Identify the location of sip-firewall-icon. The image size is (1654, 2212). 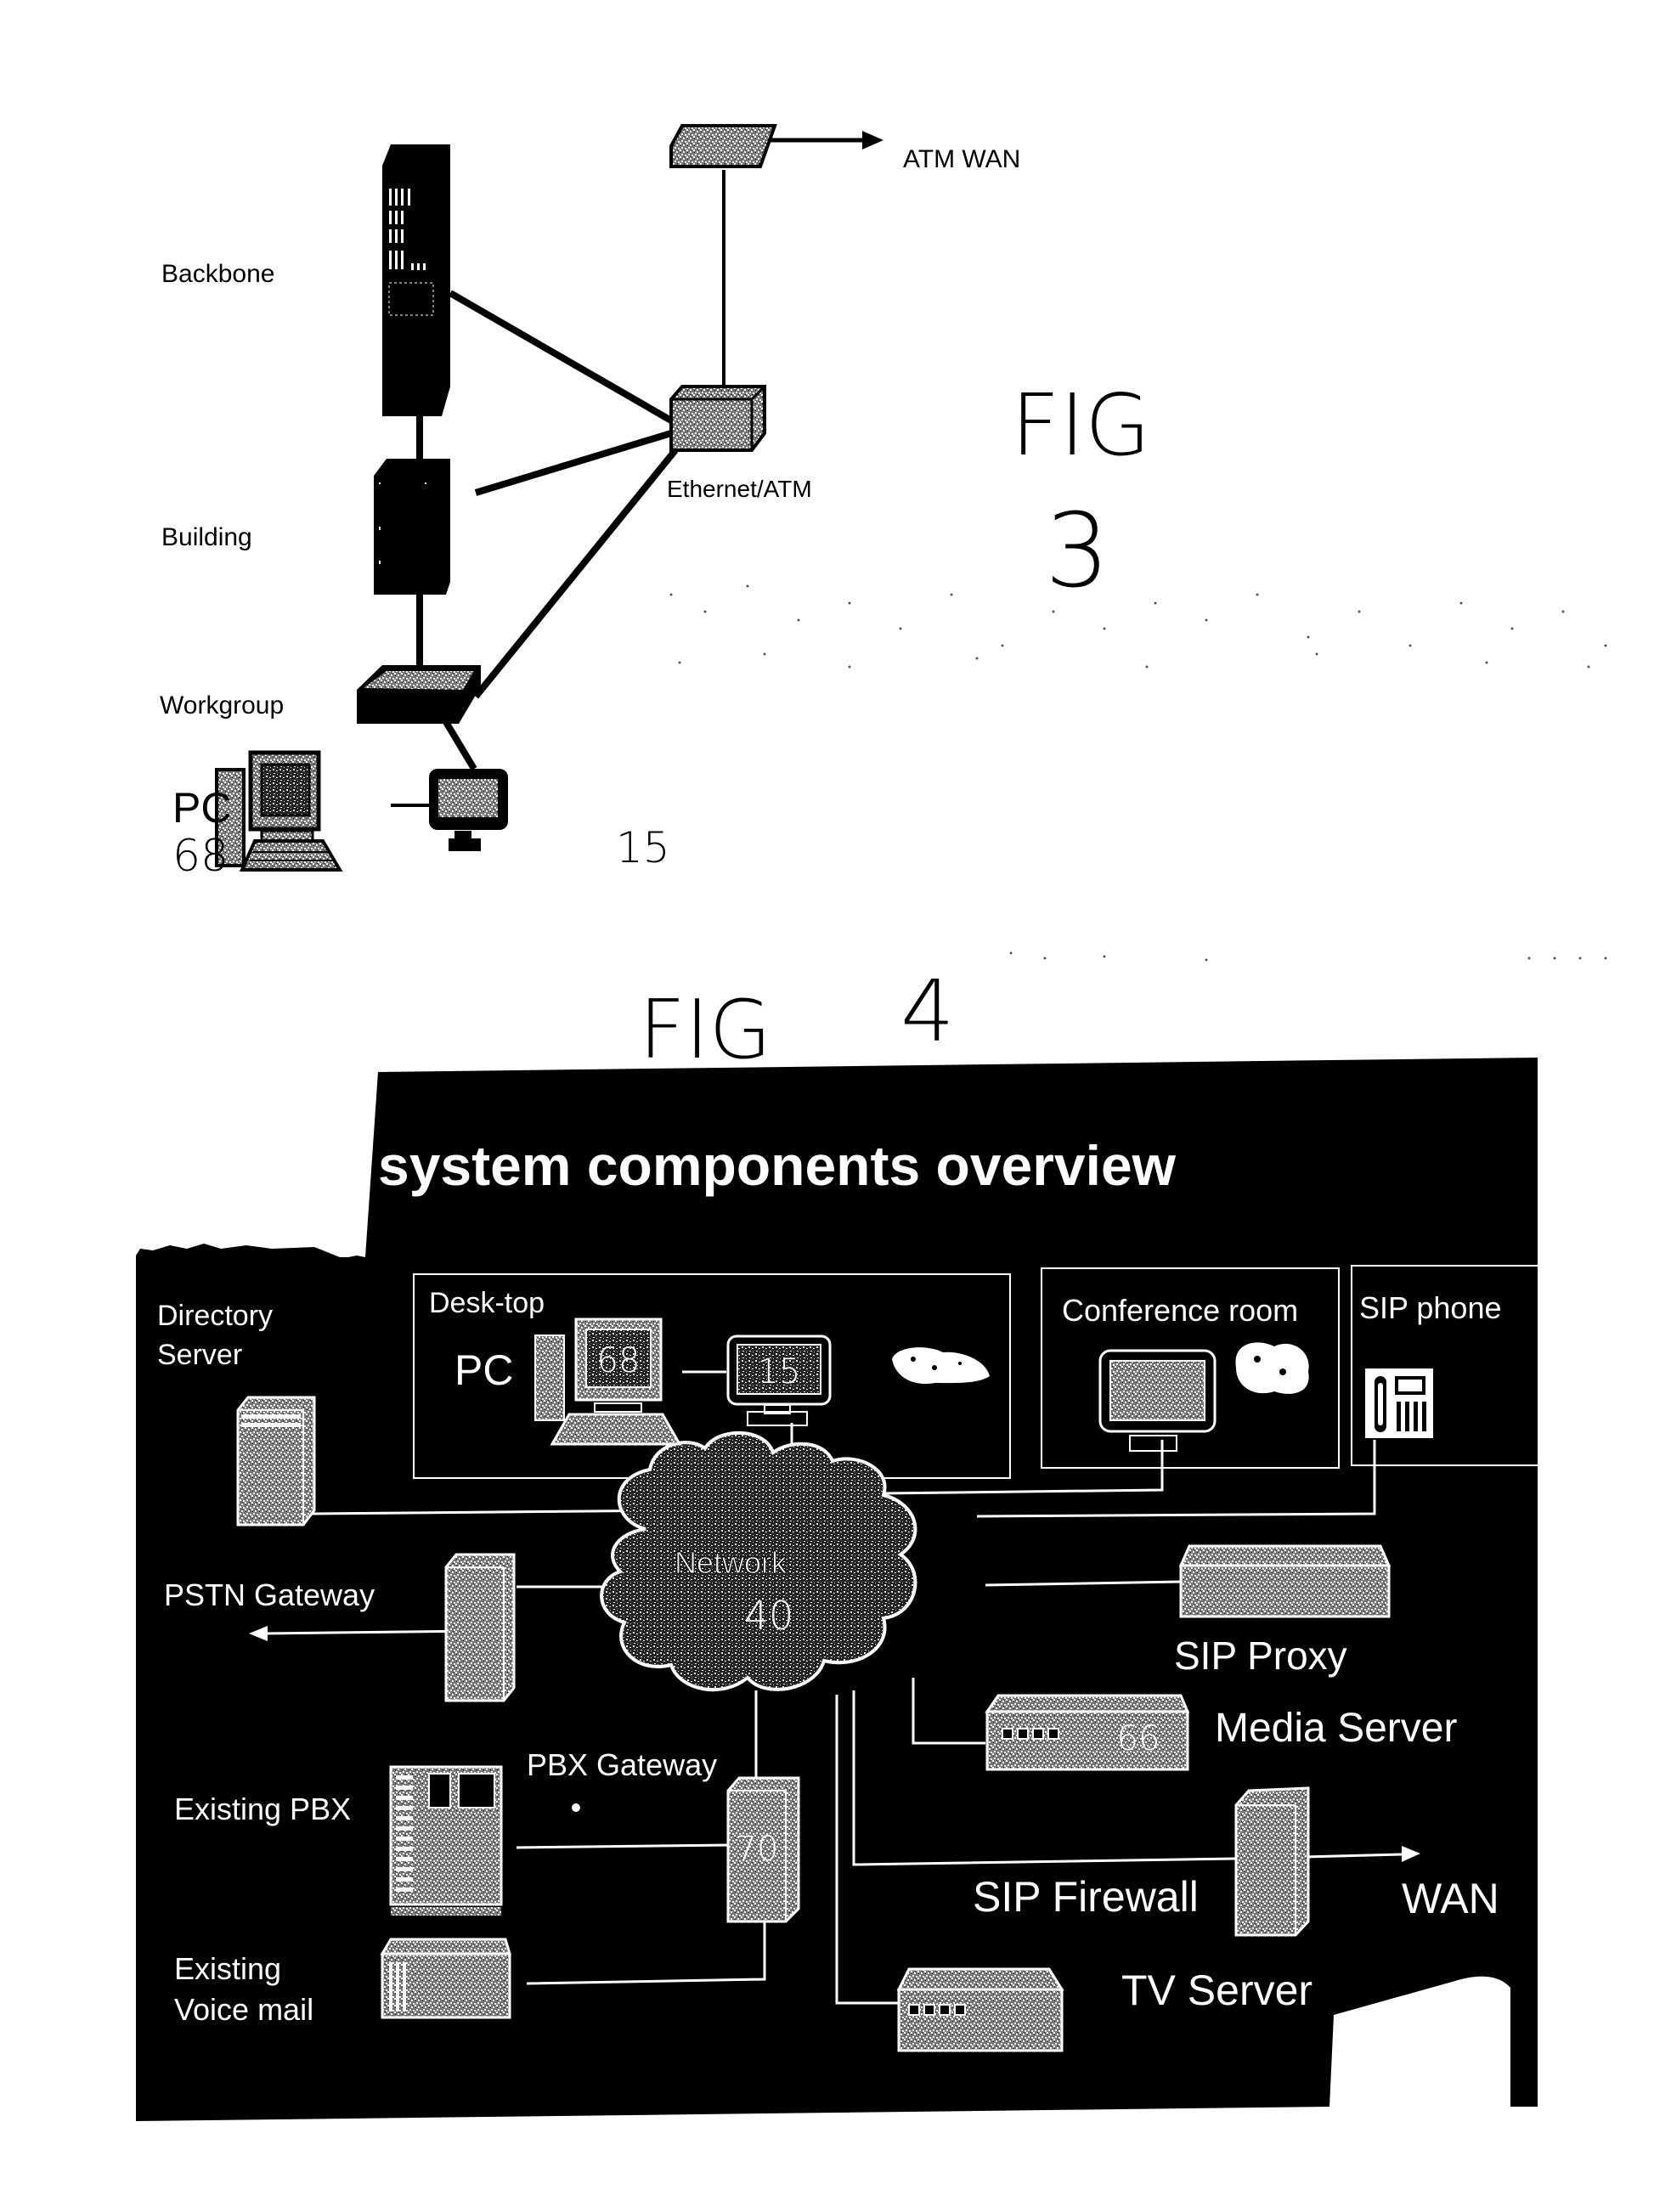
(1272, 1862).